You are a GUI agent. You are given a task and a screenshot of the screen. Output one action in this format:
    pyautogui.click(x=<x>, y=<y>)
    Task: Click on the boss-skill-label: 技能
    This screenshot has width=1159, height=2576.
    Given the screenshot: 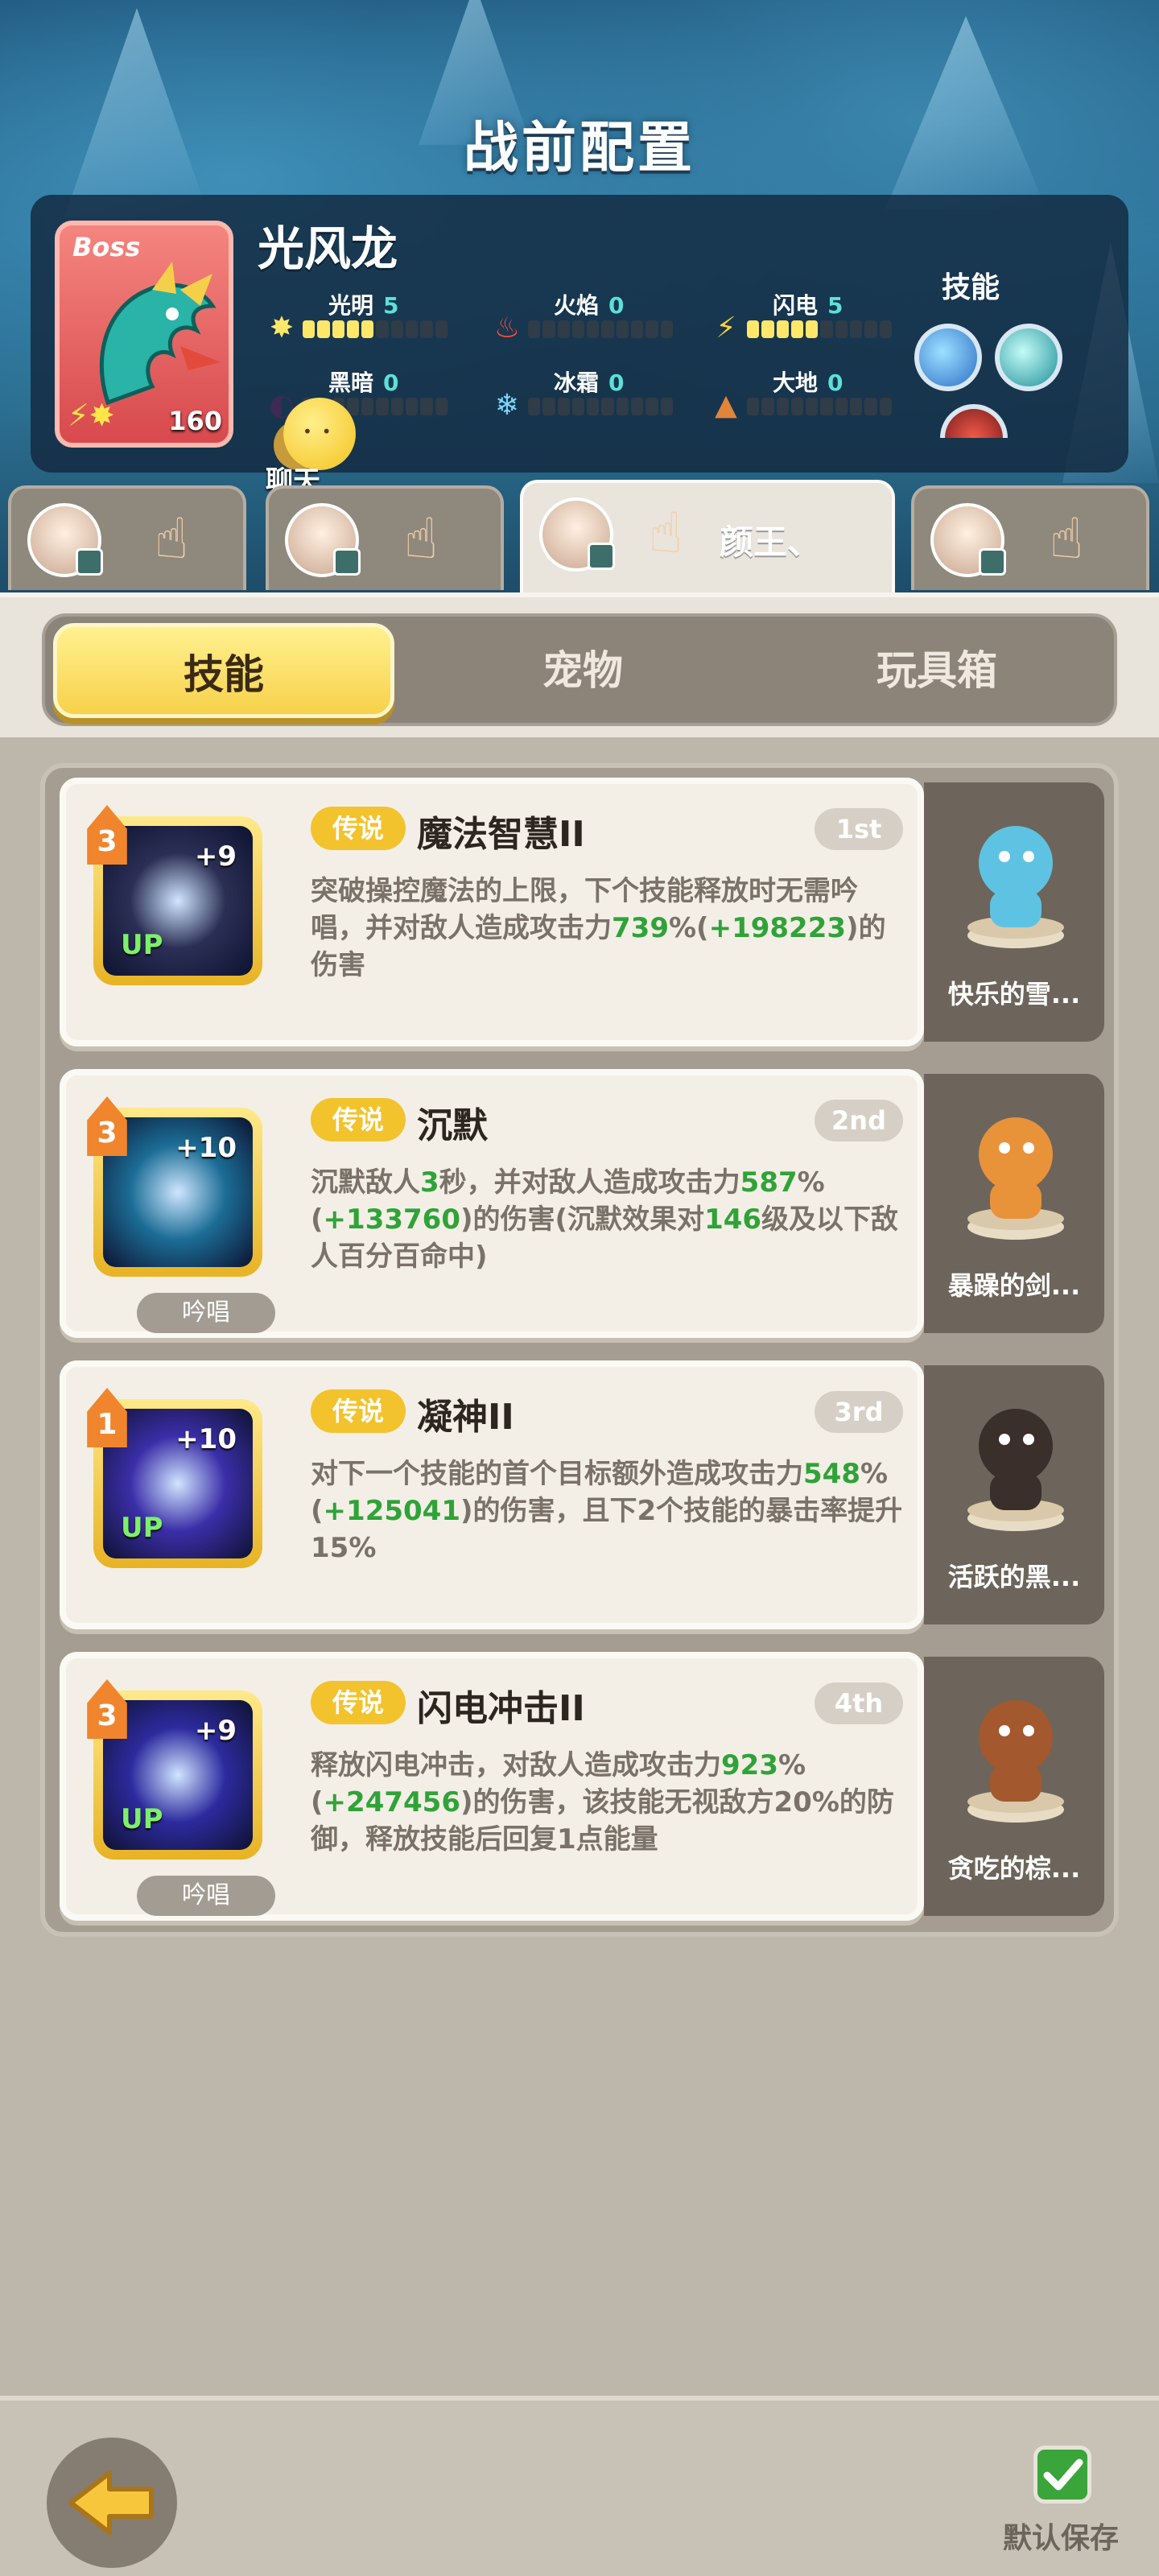 What is the action you would take?
    pyautogui.click(x=970, y=287)
    